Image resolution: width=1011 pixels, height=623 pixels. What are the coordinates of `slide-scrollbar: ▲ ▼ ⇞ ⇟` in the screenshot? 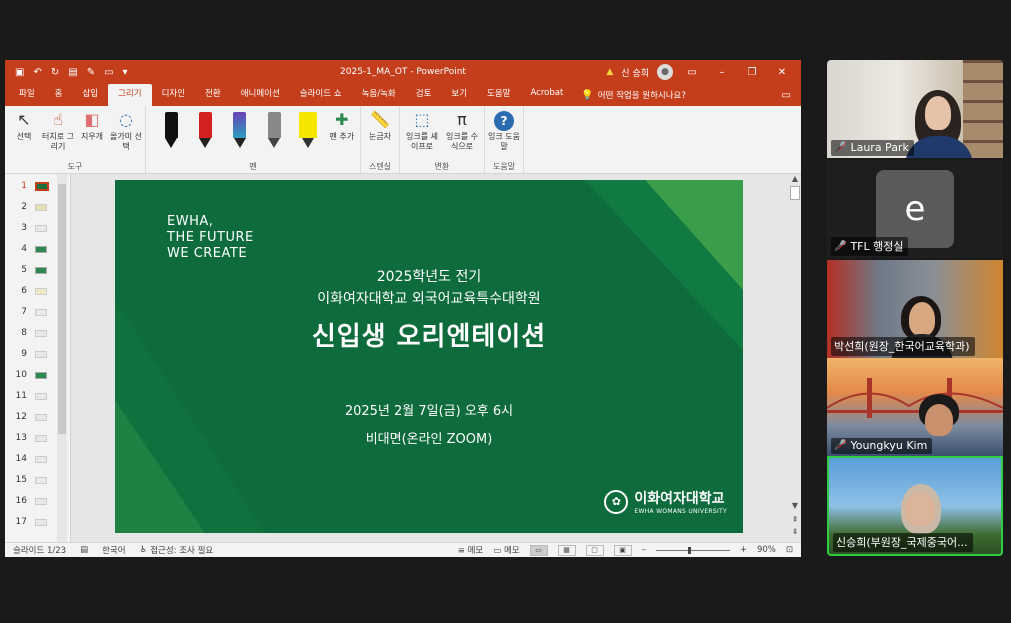 It's located at (795, 358).